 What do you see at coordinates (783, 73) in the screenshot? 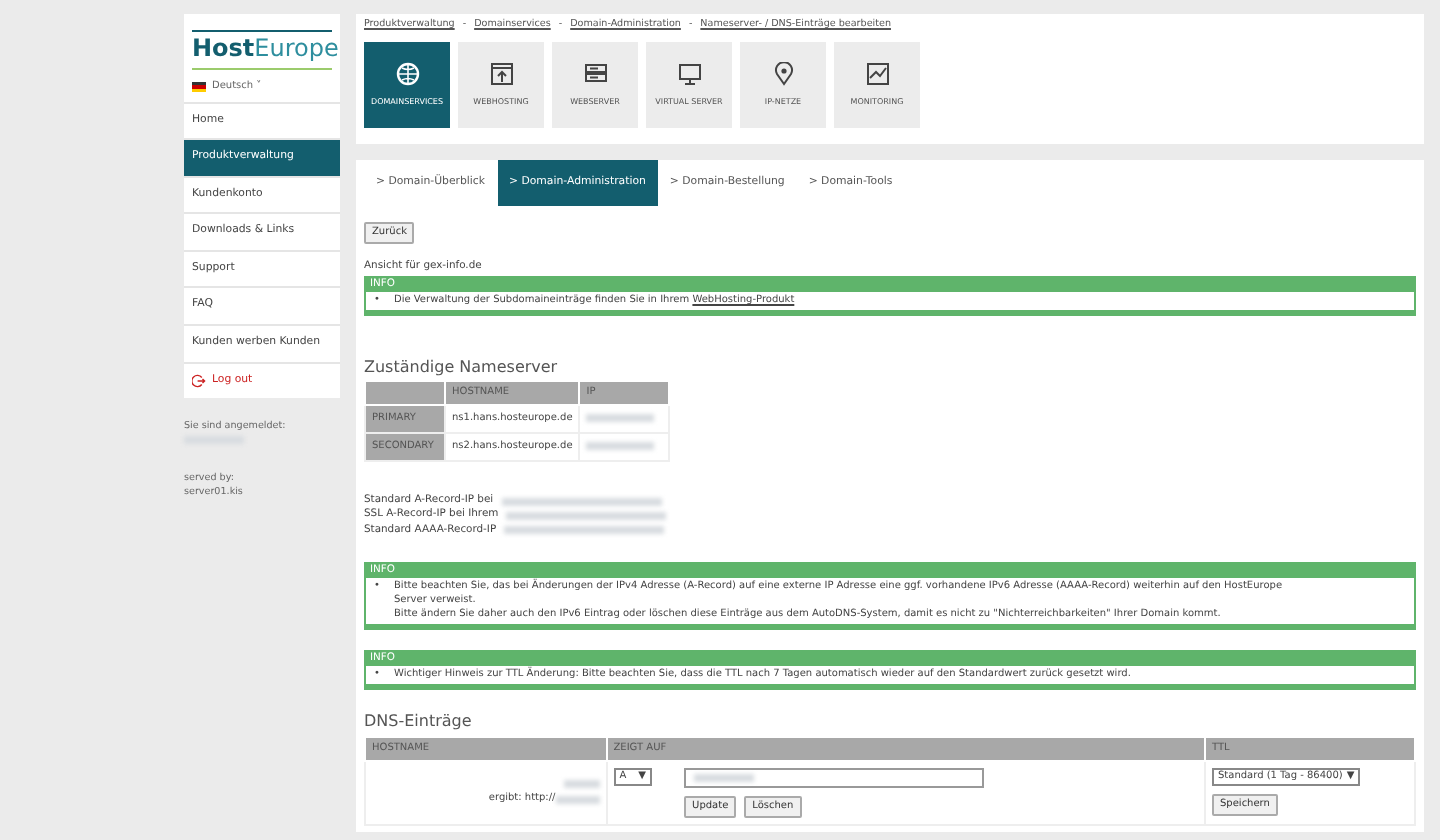
I see `location-pin-icon` at bounding box center [783, 73].